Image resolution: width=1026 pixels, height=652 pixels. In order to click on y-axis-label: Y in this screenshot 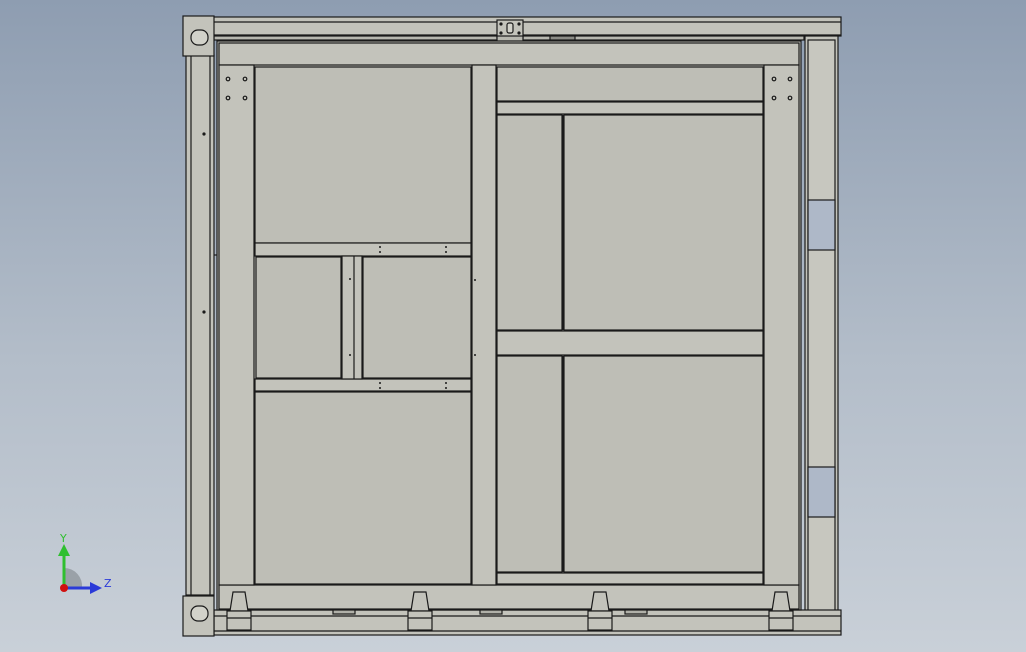, I will do `click(63, 538)`.